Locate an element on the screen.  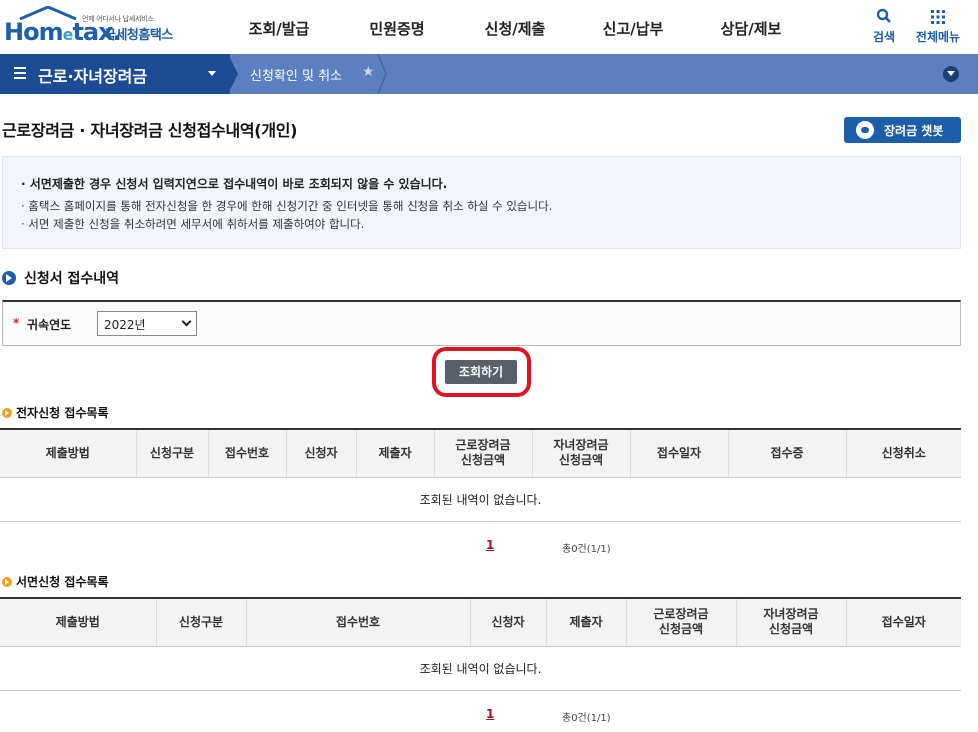
gnb-item-inquiry: 조회/발급 is located at coordinates (279, 30).